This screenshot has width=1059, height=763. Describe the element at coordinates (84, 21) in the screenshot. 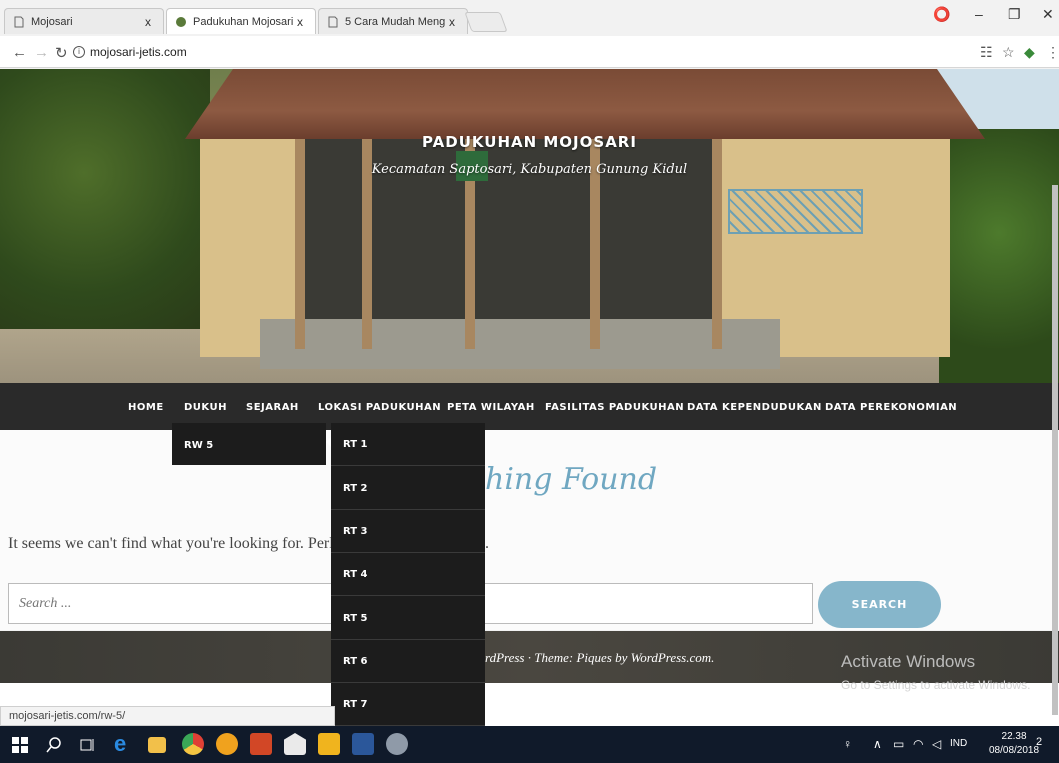

I see `tab-mojosari: Mojosari x` at that location.